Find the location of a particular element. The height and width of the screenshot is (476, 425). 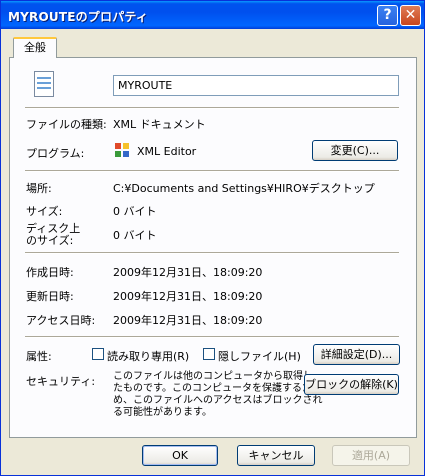

modified-value: 2009年12月31日、18:09:20 is located at coordinates (188, 296).